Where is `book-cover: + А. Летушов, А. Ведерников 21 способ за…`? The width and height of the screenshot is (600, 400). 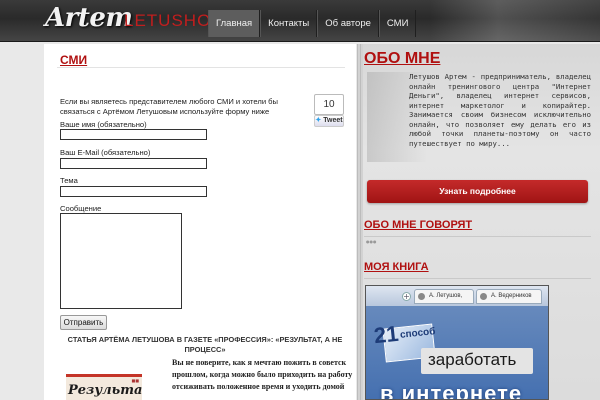
book-cover: + А. Летушов, А. Ведерников 21 способ за… is located at coordinates (457, 342).